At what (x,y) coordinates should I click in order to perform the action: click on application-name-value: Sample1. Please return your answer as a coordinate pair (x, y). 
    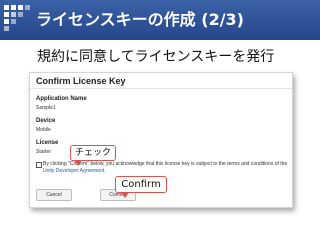
    Looking at the image, I should click on (46, 108).